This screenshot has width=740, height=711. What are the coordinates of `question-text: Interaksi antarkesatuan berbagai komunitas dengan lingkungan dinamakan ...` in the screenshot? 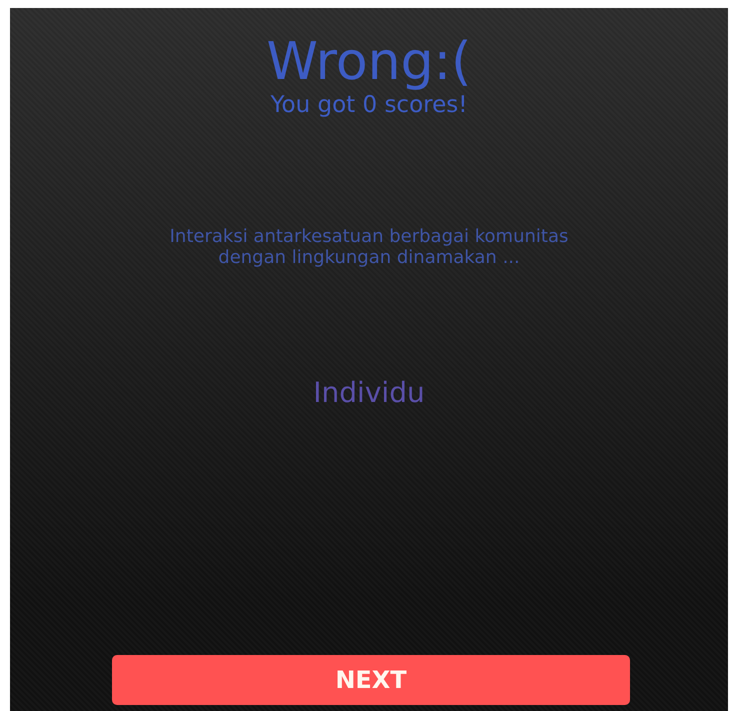 It's located at (369, 247).